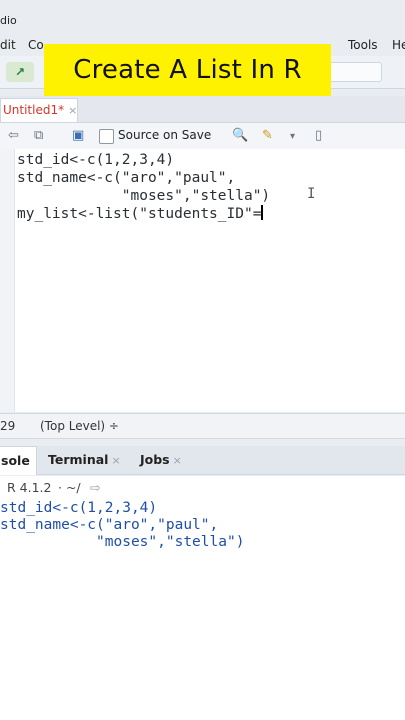 This screenshot has height=720, width=405. I want to click on tab-terminal-label: Terminal, so click(78, 459).